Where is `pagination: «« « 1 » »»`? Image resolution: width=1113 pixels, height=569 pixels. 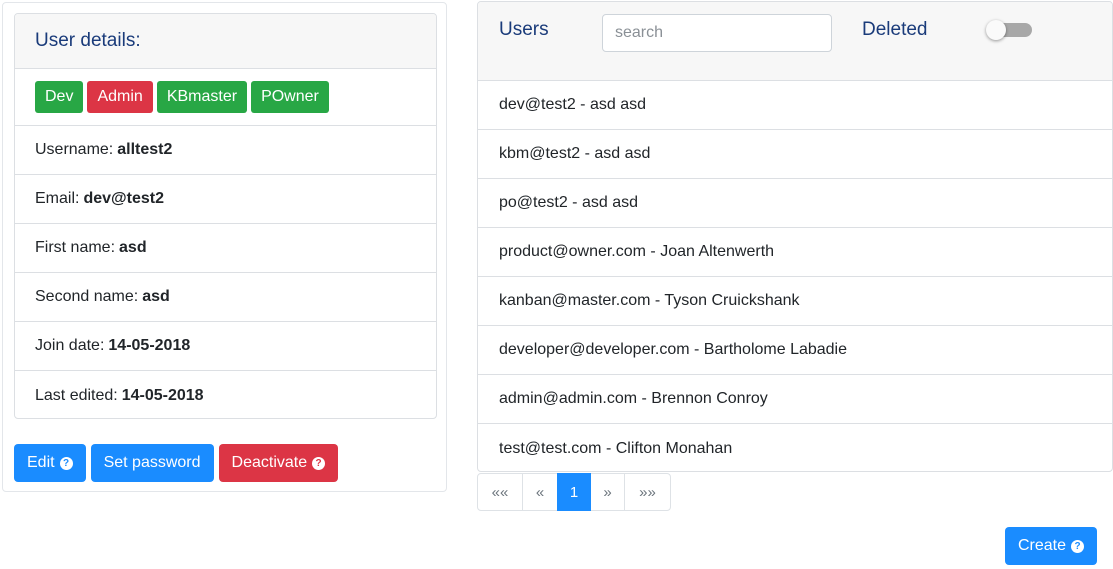 pagination: «« « 1 » »» is located at coordinates (574, 492).